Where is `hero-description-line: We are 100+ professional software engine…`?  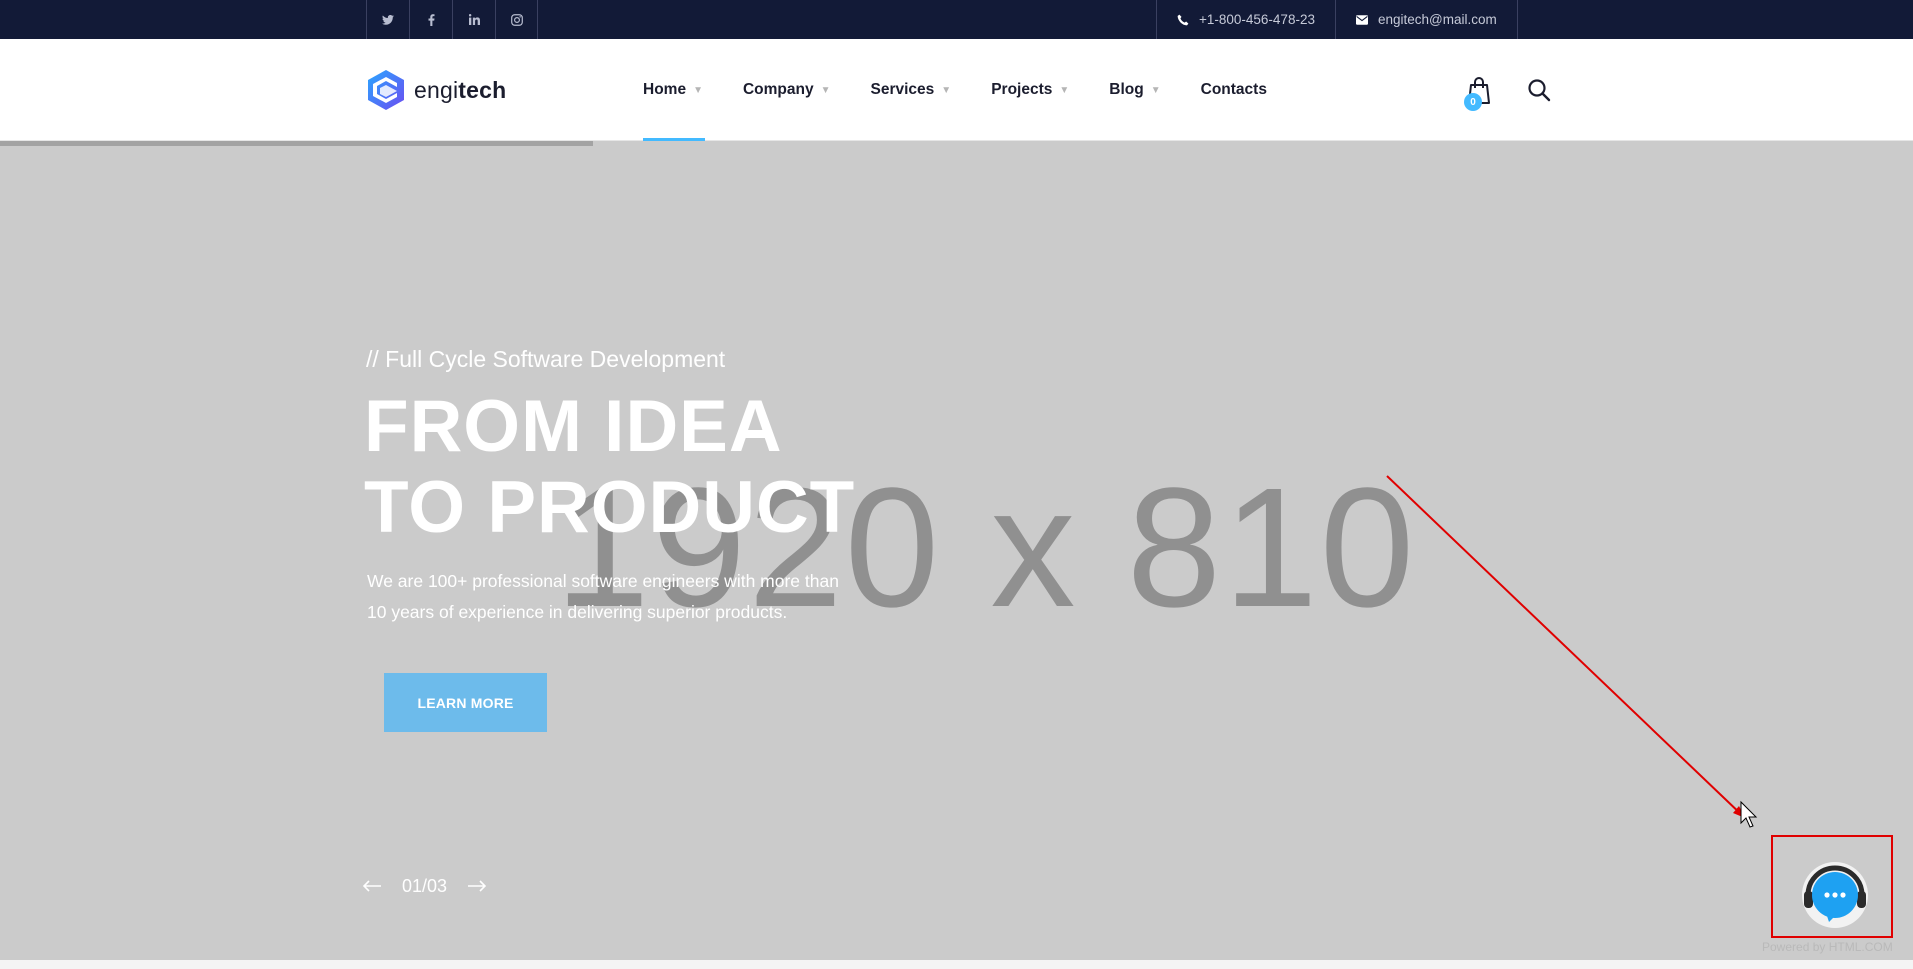 hero-description-line: We are 100+ professional software engine… is located at coordinates (603, 581).